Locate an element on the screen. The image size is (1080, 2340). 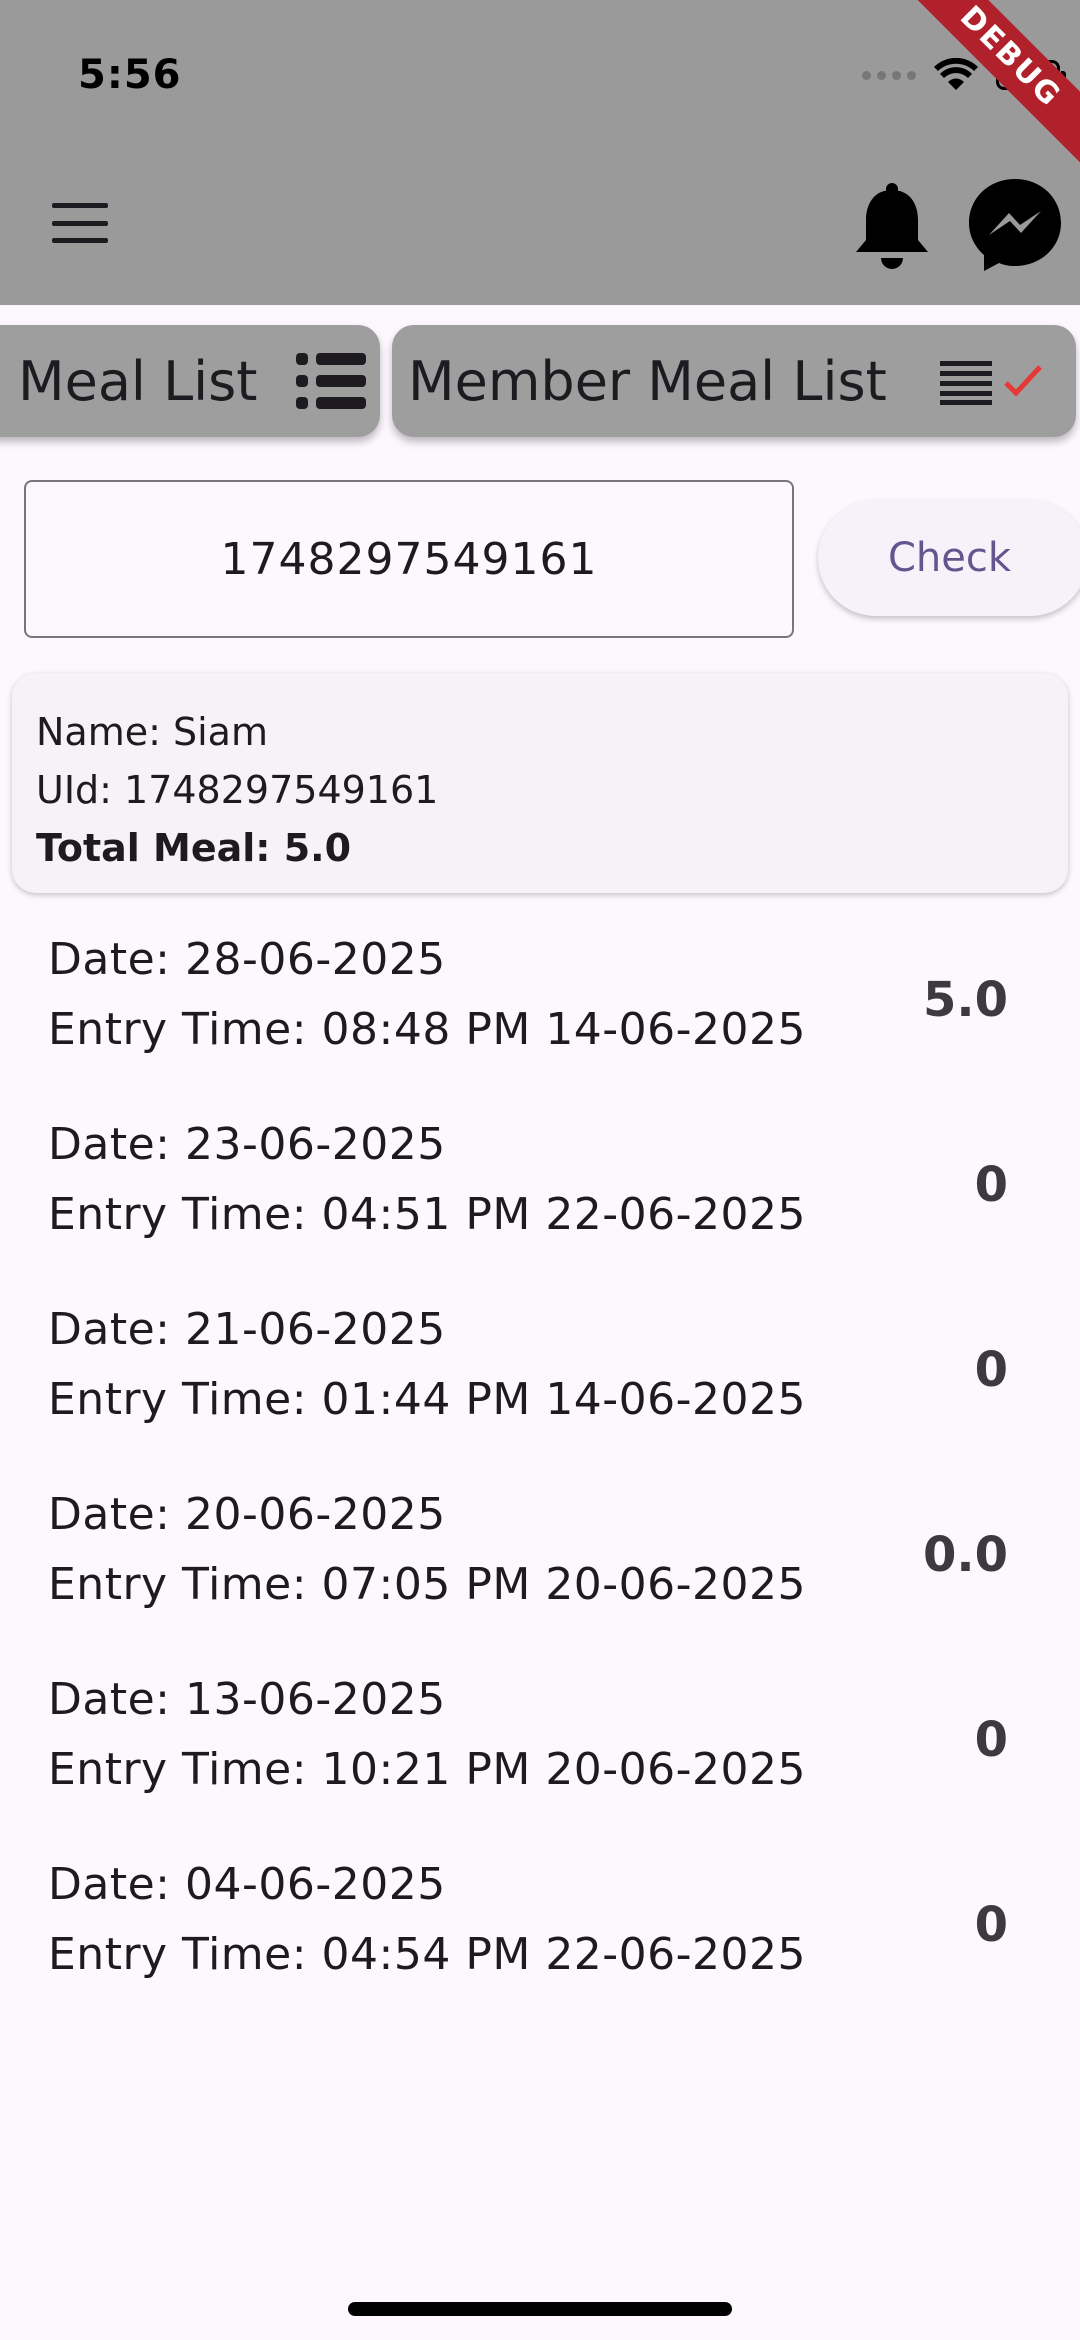
uid-input is located at coordinates (409, 559).